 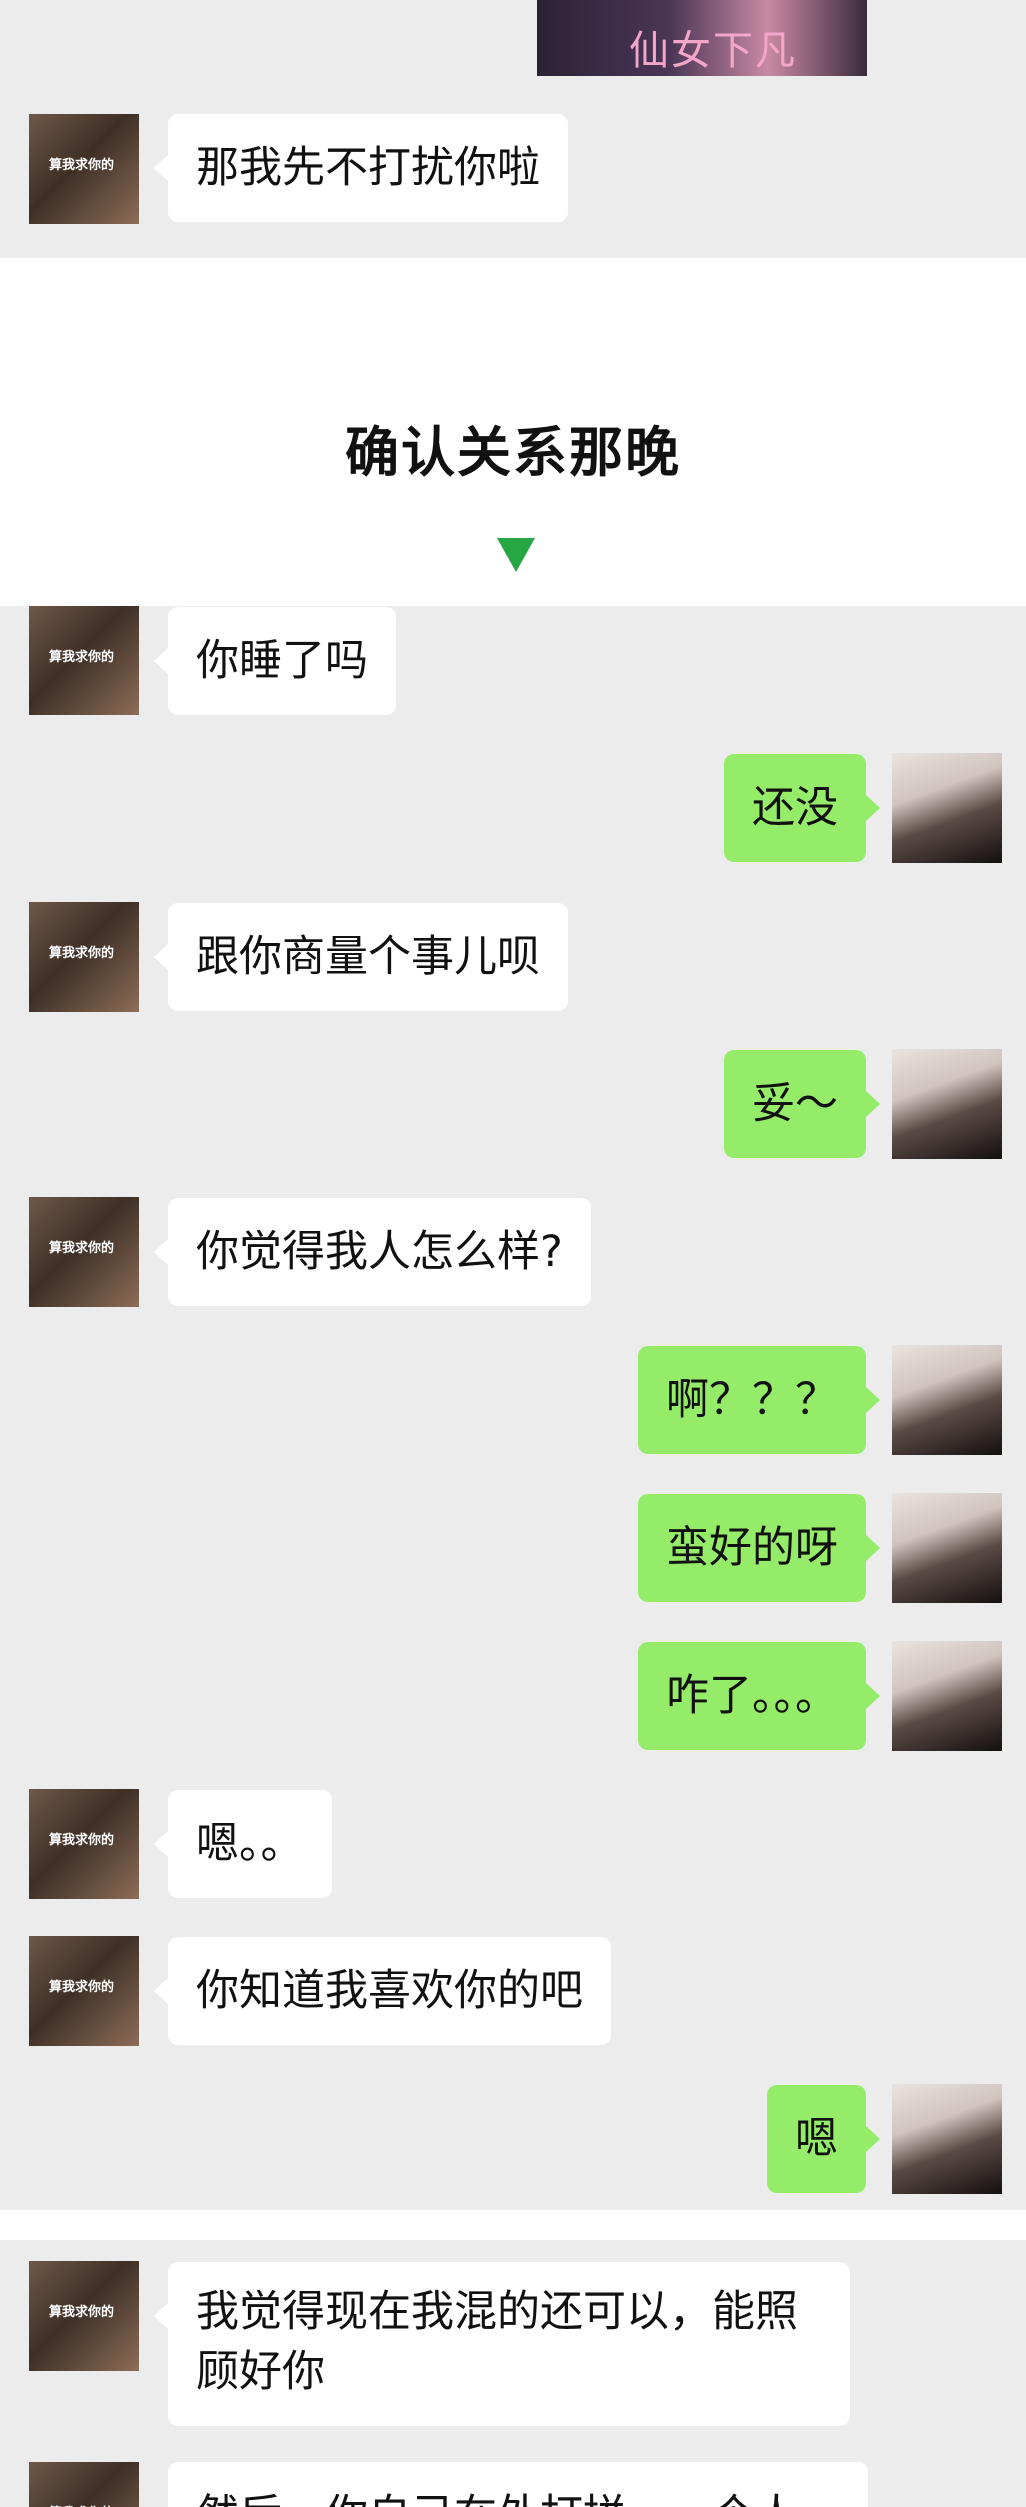 I want to click on message-text: 你睡了吗, so click(x=282, y=661).